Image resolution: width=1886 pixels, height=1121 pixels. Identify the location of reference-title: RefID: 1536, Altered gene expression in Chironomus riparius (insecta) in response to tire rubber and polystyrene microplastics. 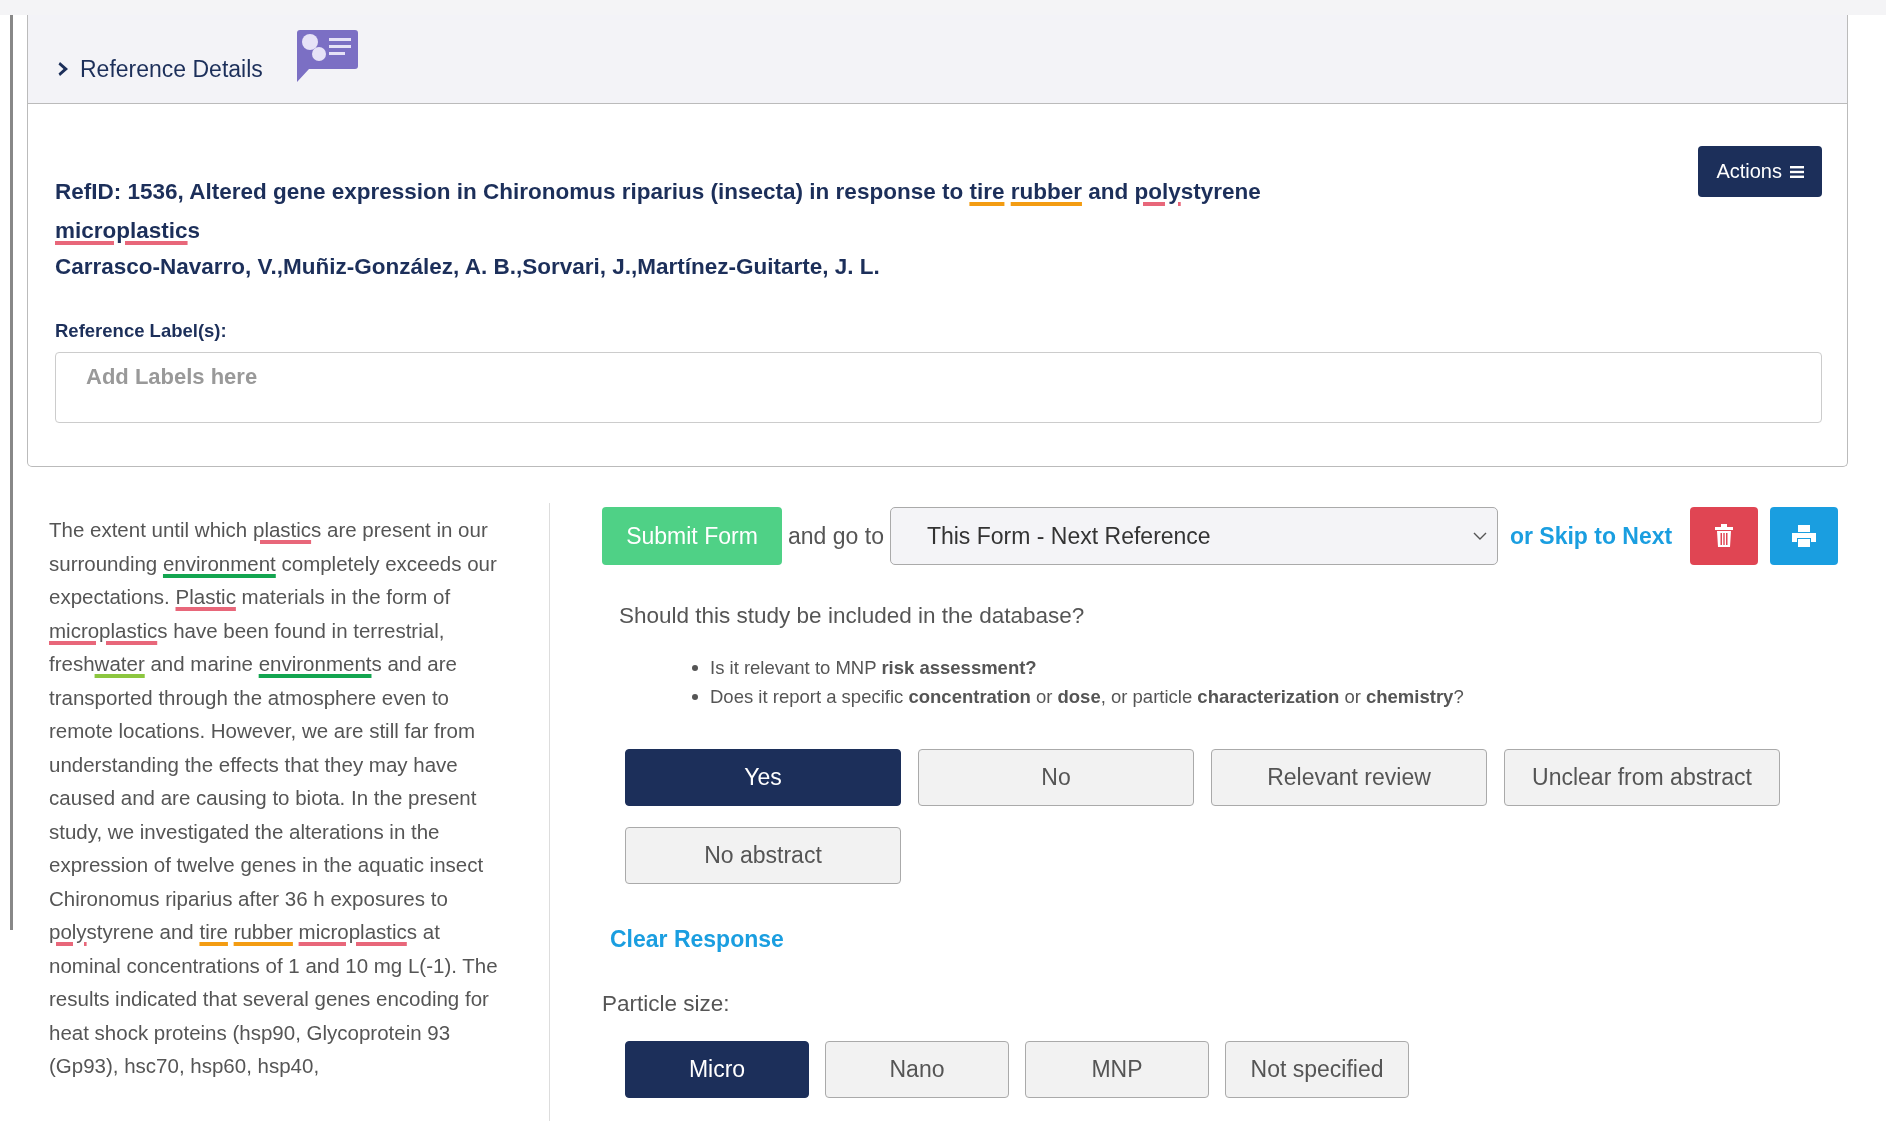
(658, 211).